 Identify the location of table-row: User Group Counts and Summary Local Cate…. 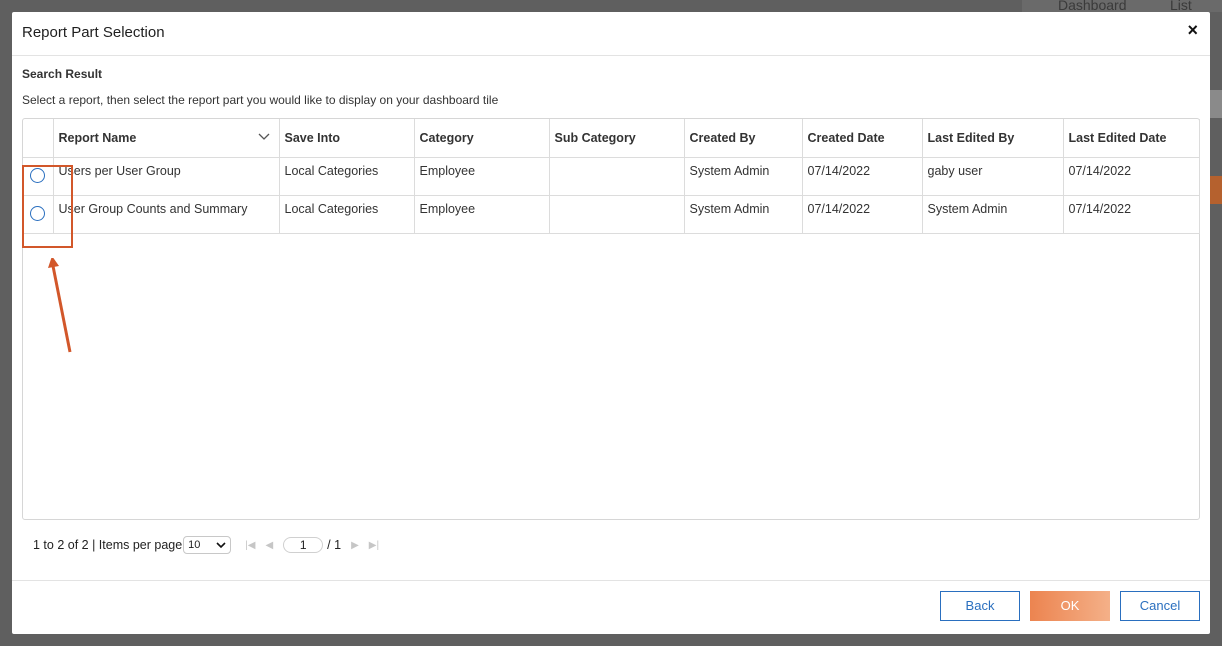
(611, 214).